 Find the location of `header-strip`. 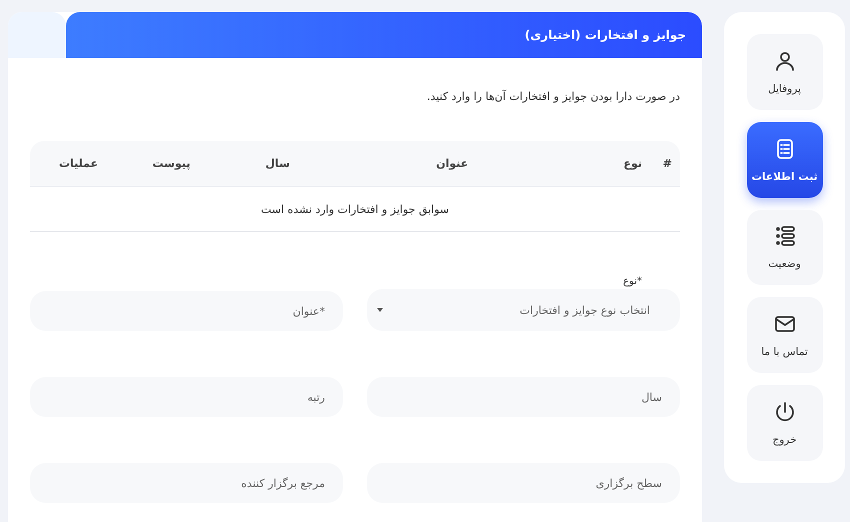

header-strip is located at coordinates (37, 35).